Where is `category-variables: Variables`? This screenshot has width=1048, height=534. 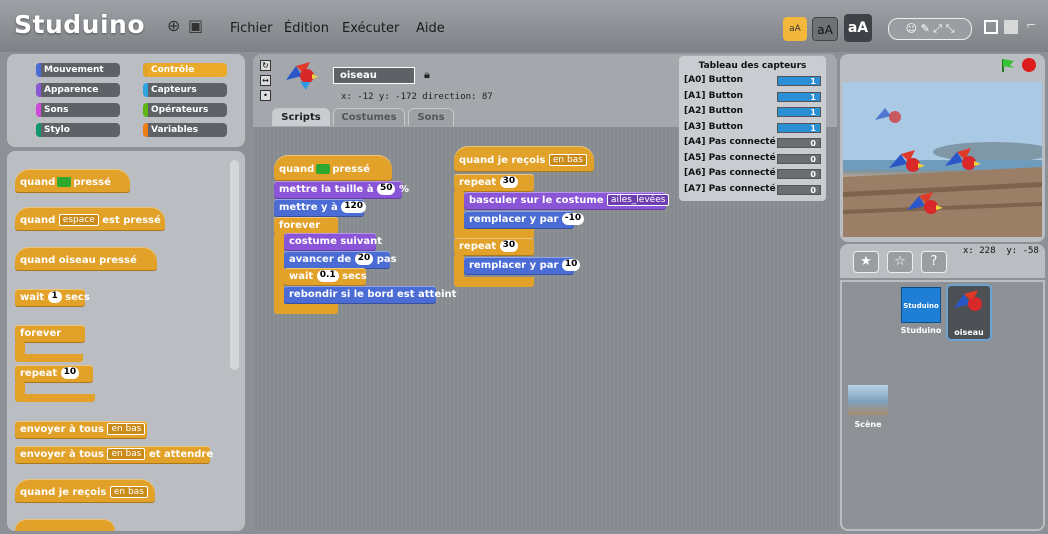 category-variables: Variables is located at coordinates (185, 130).